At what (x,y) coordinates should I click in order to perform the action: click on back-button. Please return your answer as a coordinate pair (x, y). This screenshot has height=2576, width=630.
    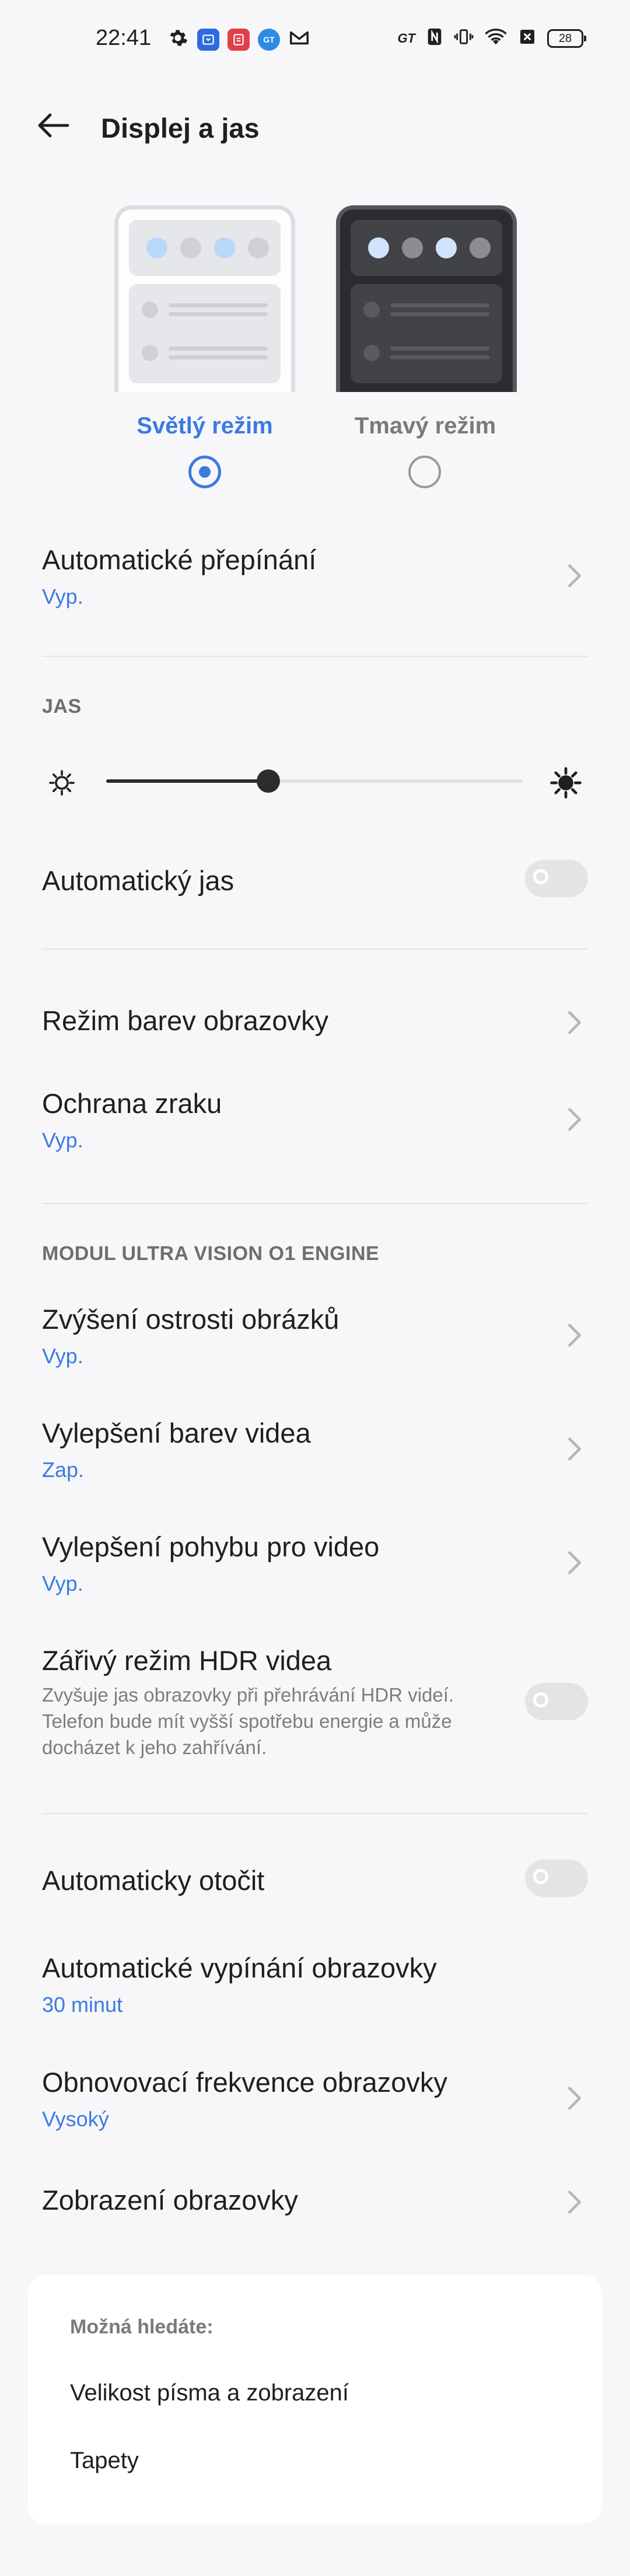
    Looking at the image, I should click on (53, 125).